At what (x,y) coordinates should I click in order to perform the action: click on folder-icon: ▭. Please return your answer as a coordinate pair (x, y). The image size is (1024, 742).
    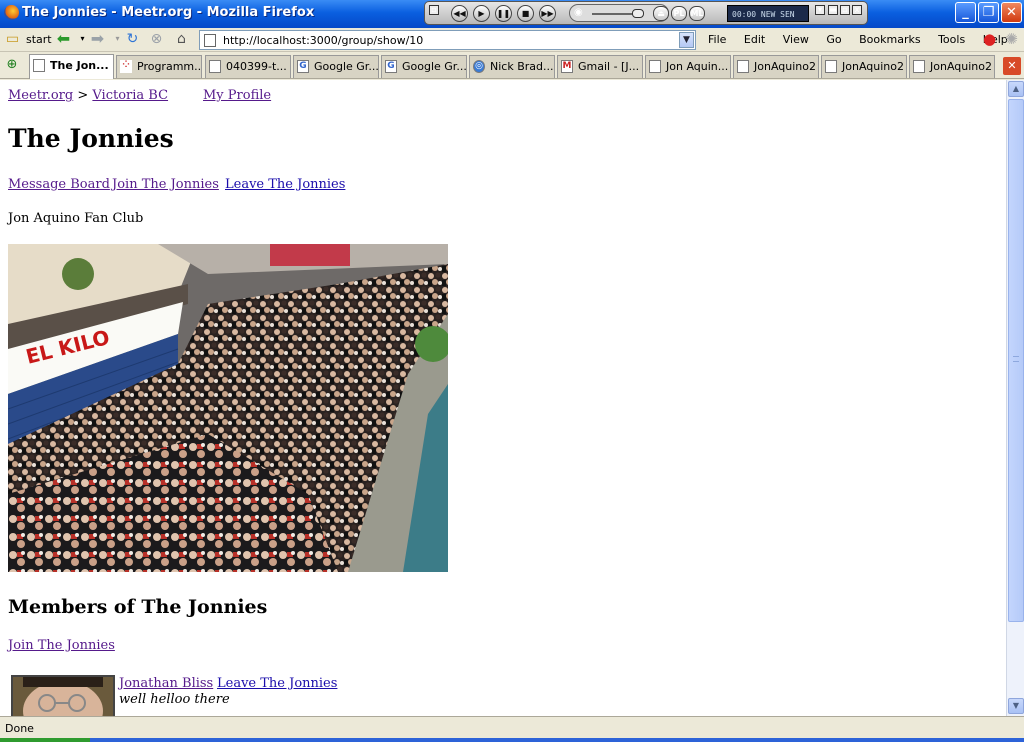
    Looking at the image, I should click on (12, 39).